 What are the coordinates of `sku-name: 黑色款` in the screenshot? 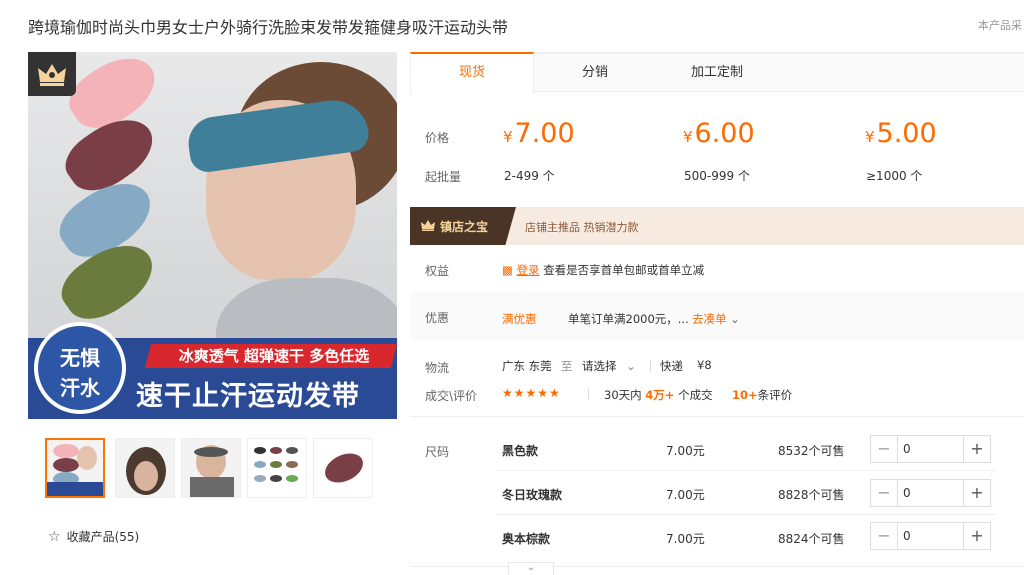 It's located at (520, 451).